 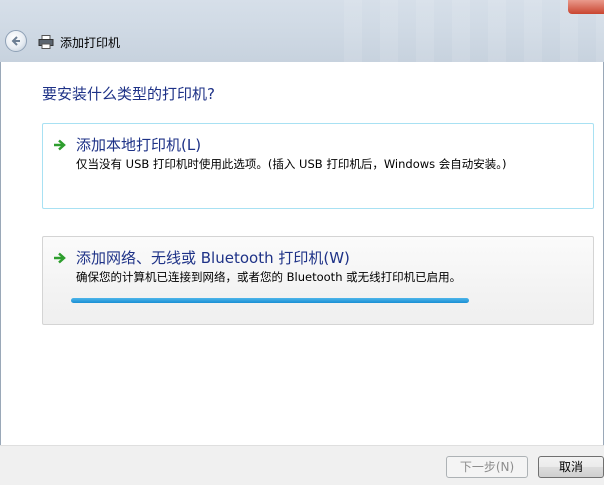 I want to click on option-title: 添加网络、无线或 Bluetooth 打印机(W), so click(x=213, y=258).